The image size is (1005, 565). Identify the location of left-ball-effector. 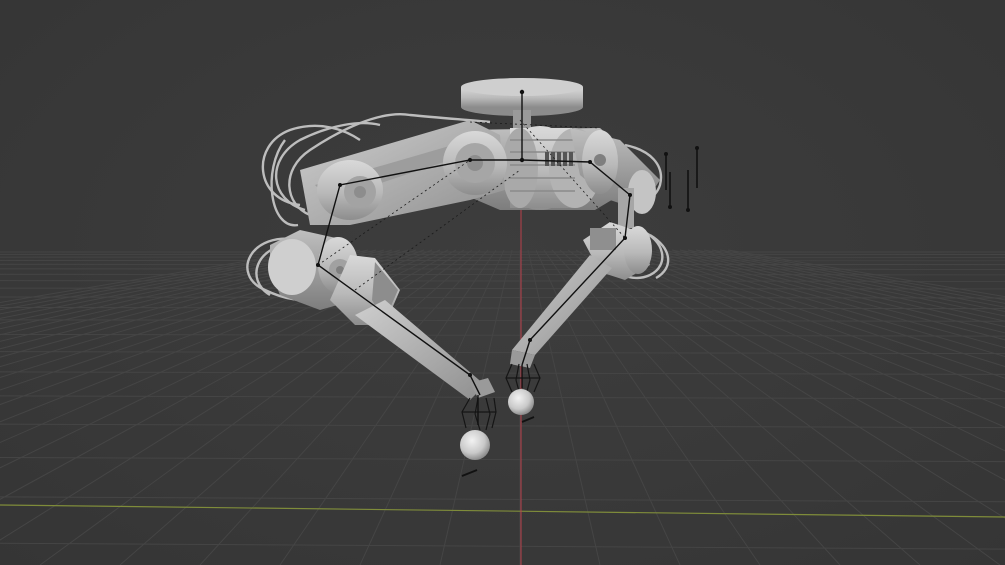
(475, 445).